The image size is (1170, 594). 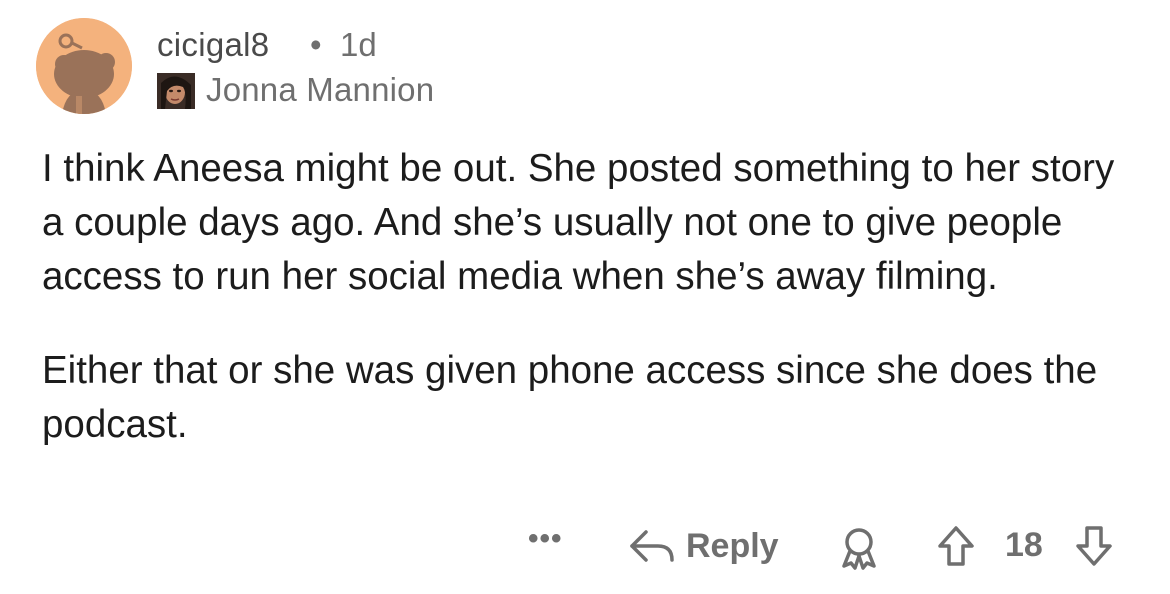 I want to click on downvote-button, so click(x=1094, y=548).